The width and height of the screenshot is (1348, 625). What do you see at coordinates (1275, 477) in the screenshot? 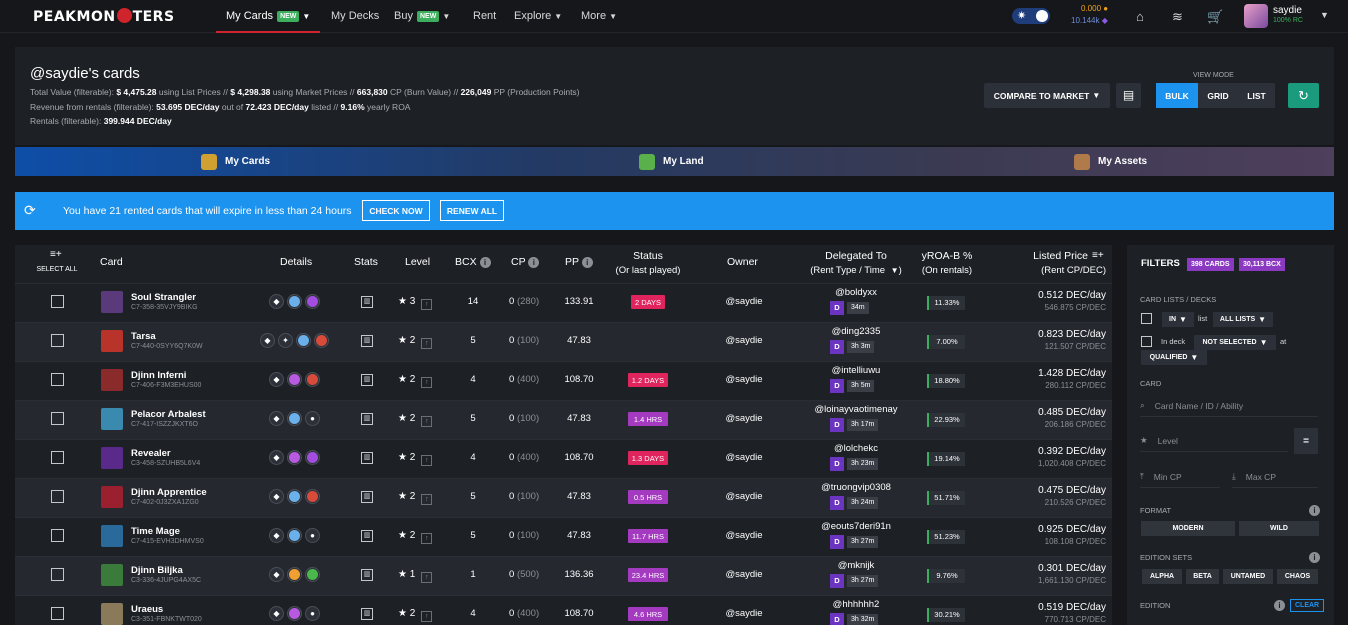
I see `max-cp-input: ⤓ Max CP` at bounding box center [1275, 477].